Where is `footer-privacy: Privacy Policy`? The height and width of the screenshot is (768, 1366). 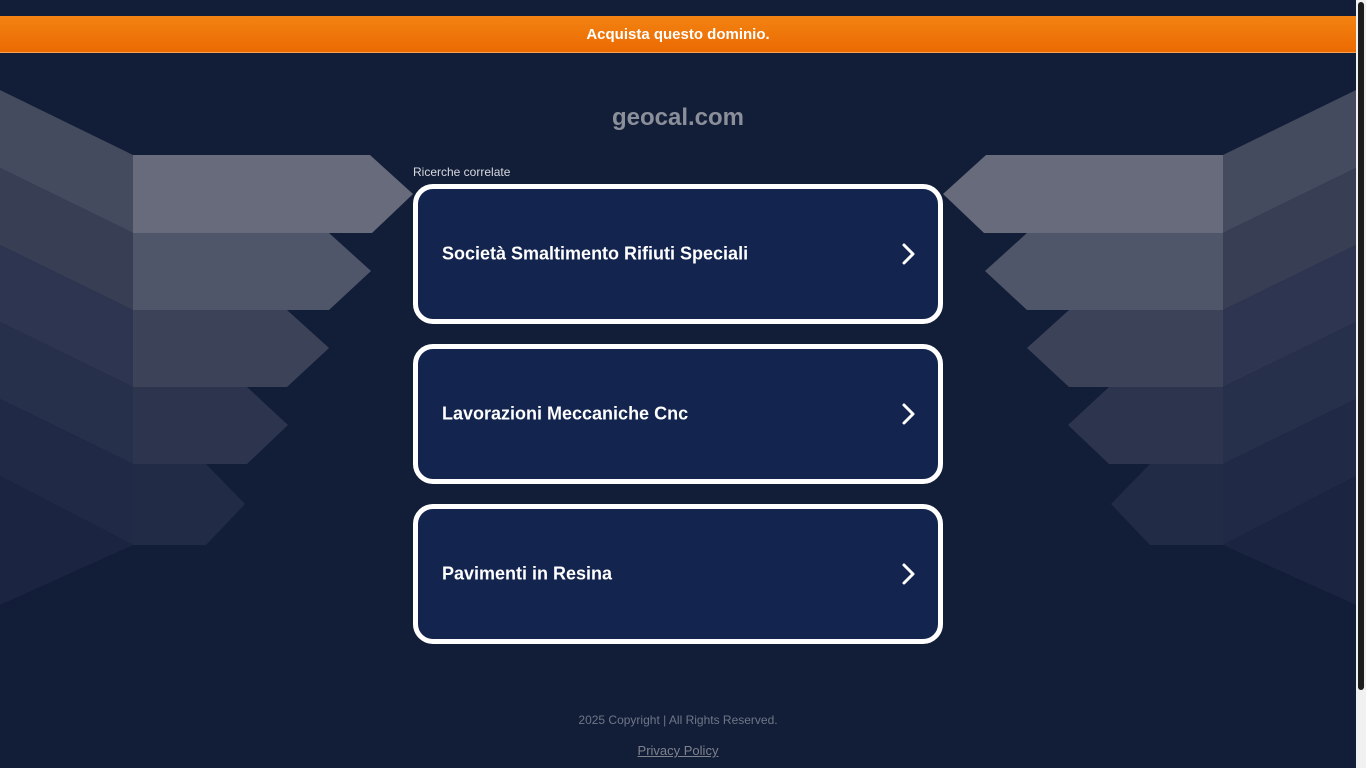
footer-privacy: Privacy Policy is located at coordinates (678, 750).